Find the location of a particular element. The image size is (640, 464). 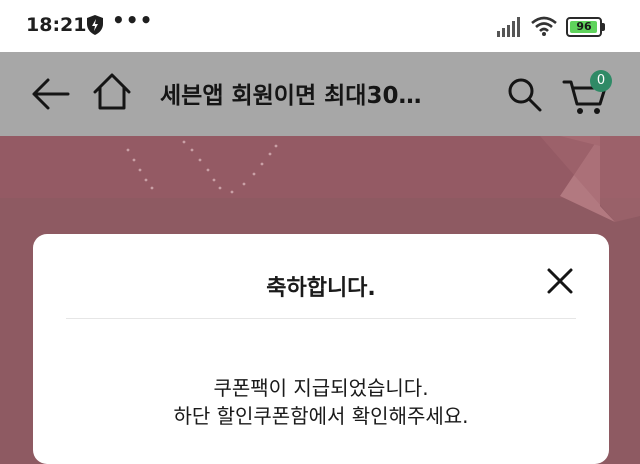

battery-icon: 96 is located at coordinates (585, 27).